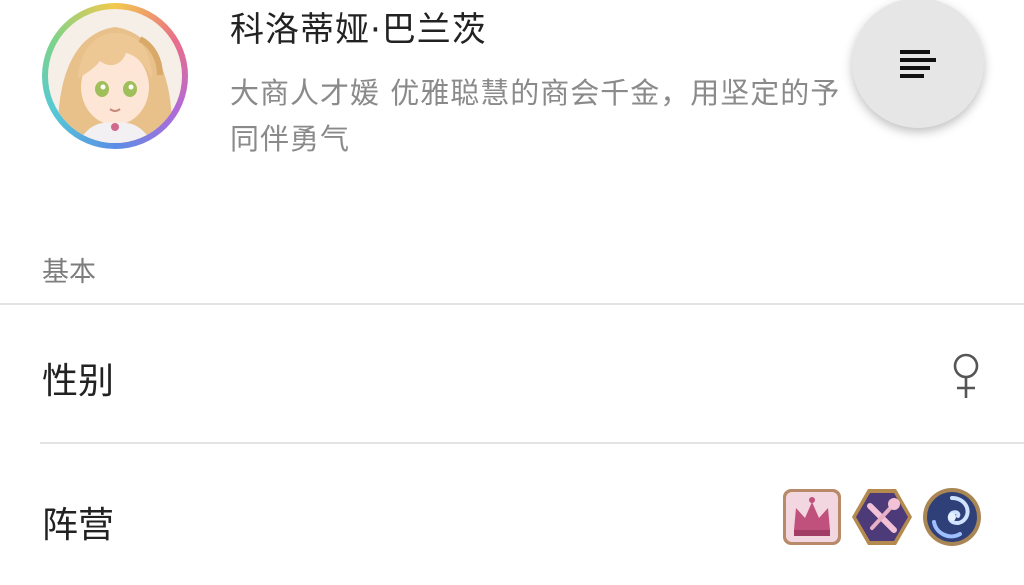 This screenshot has width=1024, height=585. I want to click on section-divider, so click(512, 304).